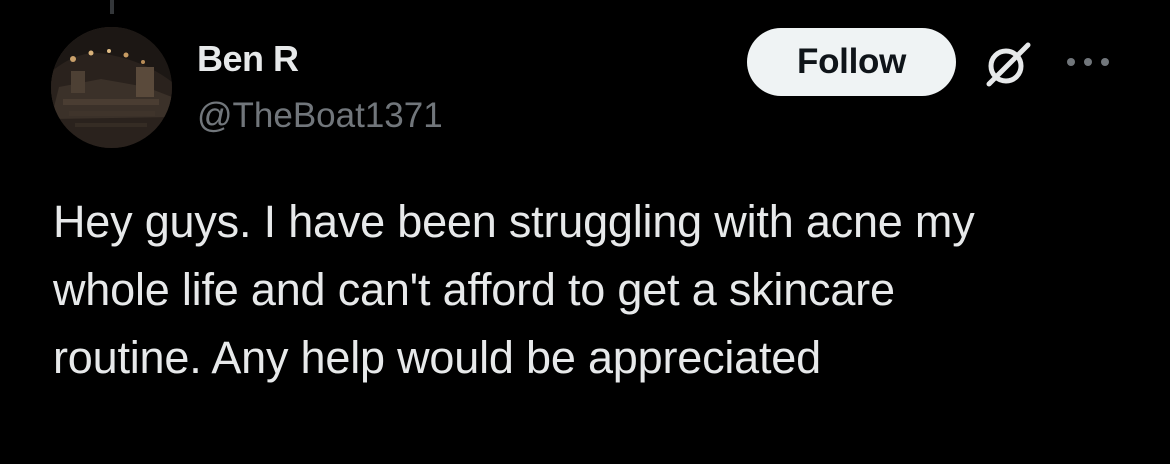 The height and width of the screenshot is (464, 1170). I want to click on author-handle: @TheBoat1371, so click(320, 116).